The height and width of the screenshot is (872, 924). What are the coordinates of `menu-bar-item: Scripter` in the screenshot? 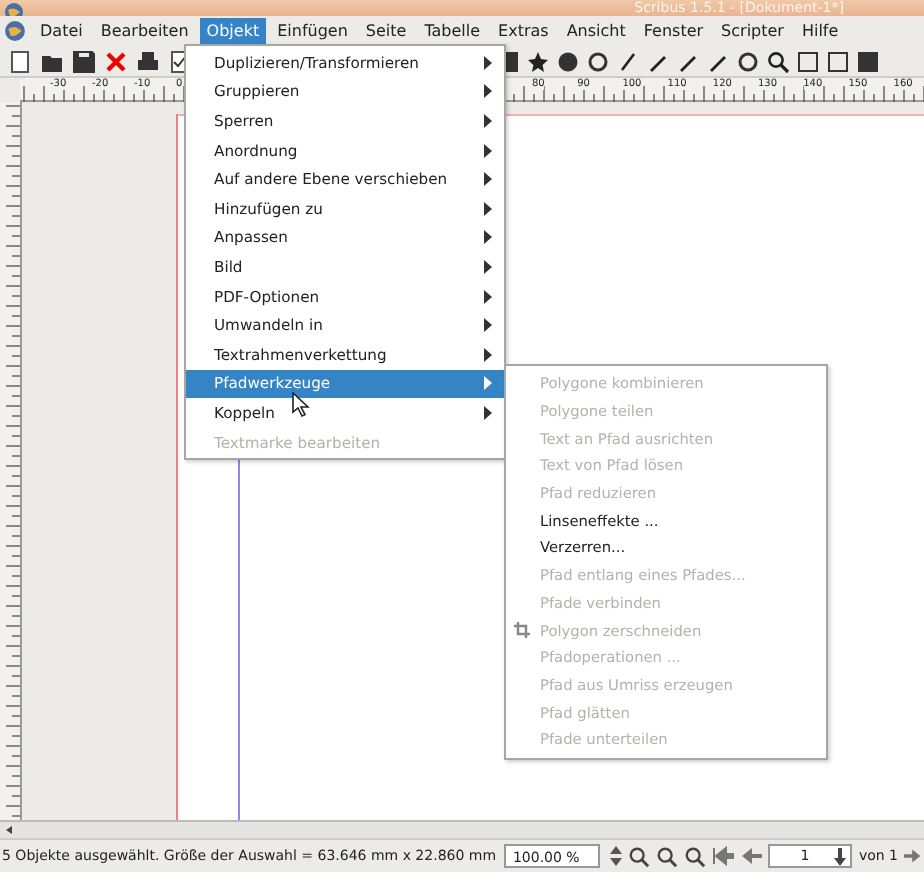 It's located at (752, 31).